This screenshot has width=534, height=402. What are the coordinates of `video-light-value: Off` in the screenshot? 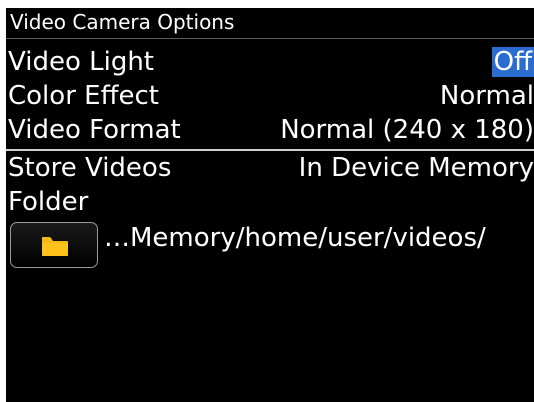 It's located at (512, 62).